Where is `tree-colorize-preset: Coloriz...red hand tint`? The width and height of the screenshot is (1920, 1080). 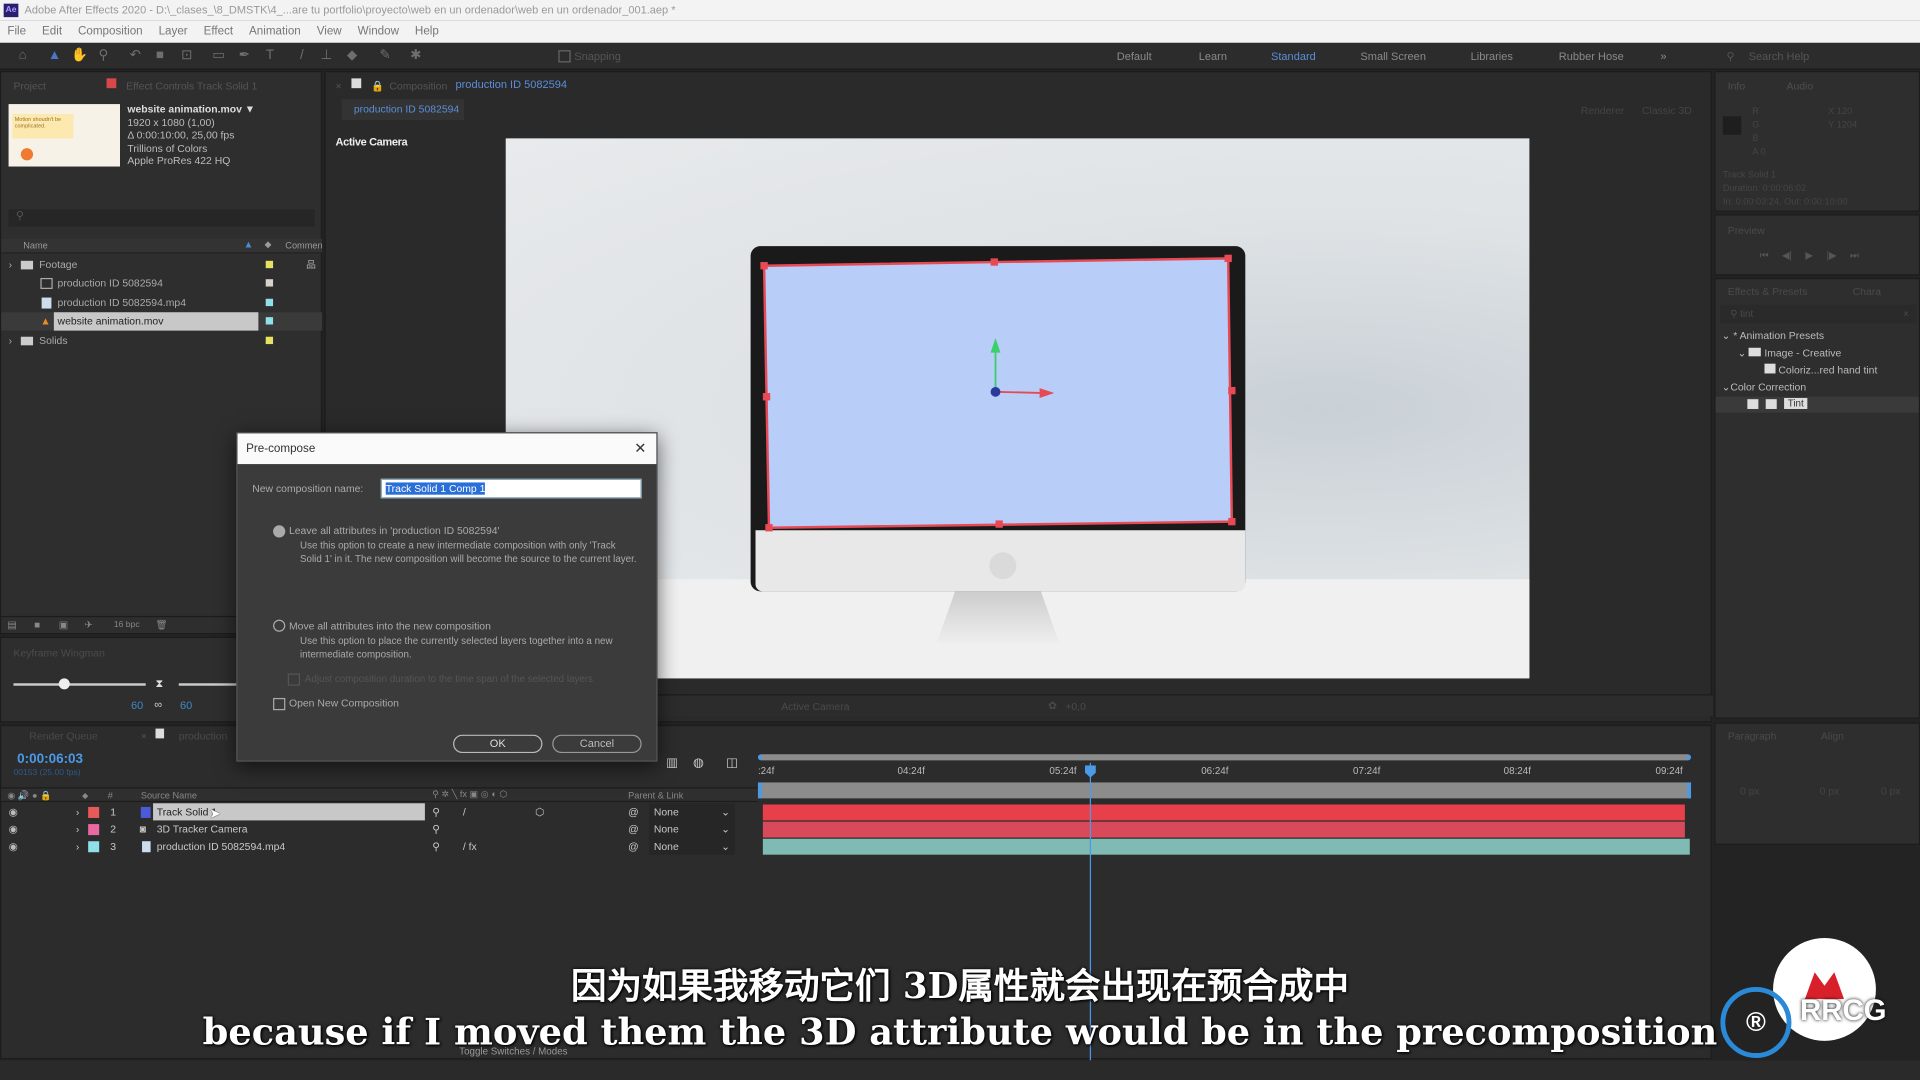 tree-colorize-preset: Coloriz...red hand tint is located at coordinates (1820, 369).